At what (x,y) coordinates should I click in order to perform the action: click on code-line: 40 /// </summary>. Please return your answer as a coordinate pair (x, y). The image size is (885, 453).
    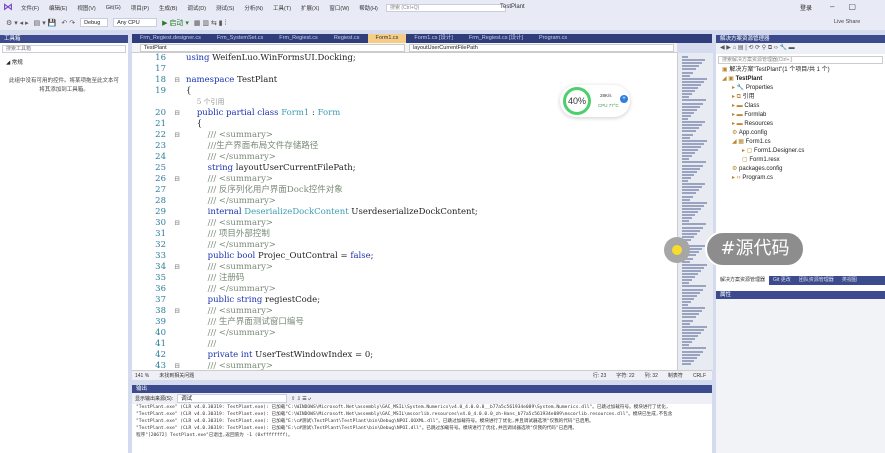
    Looking at the image, I should click on (404, 333).